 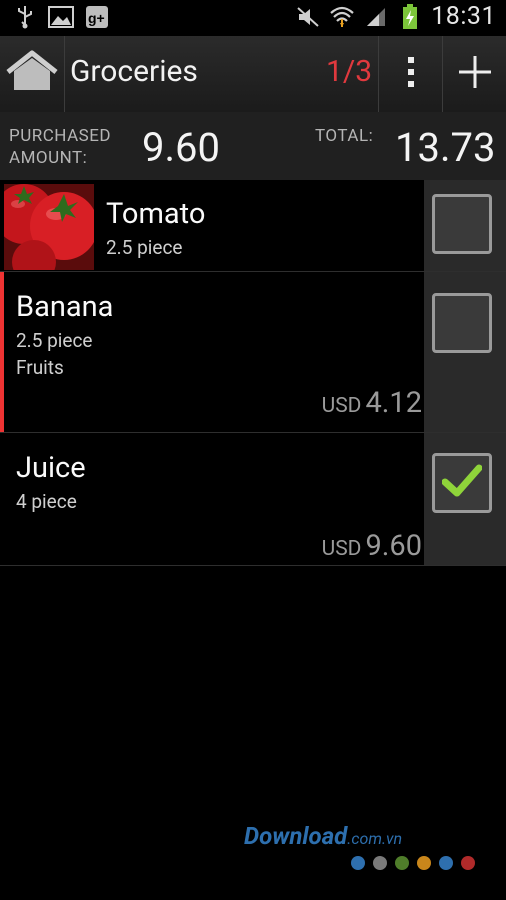 I want to click on item-name: Juice, so click(x=51, y=468).